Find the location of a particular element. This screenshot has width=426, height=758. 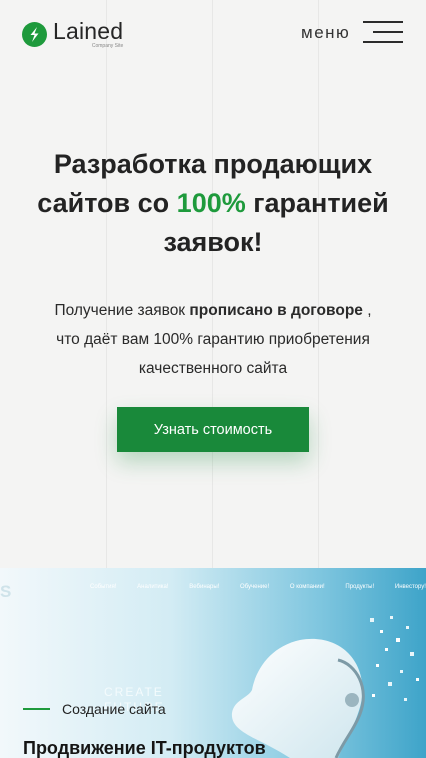

hero-title-line1: Разработка продающих is located at coordinates (213, 164).